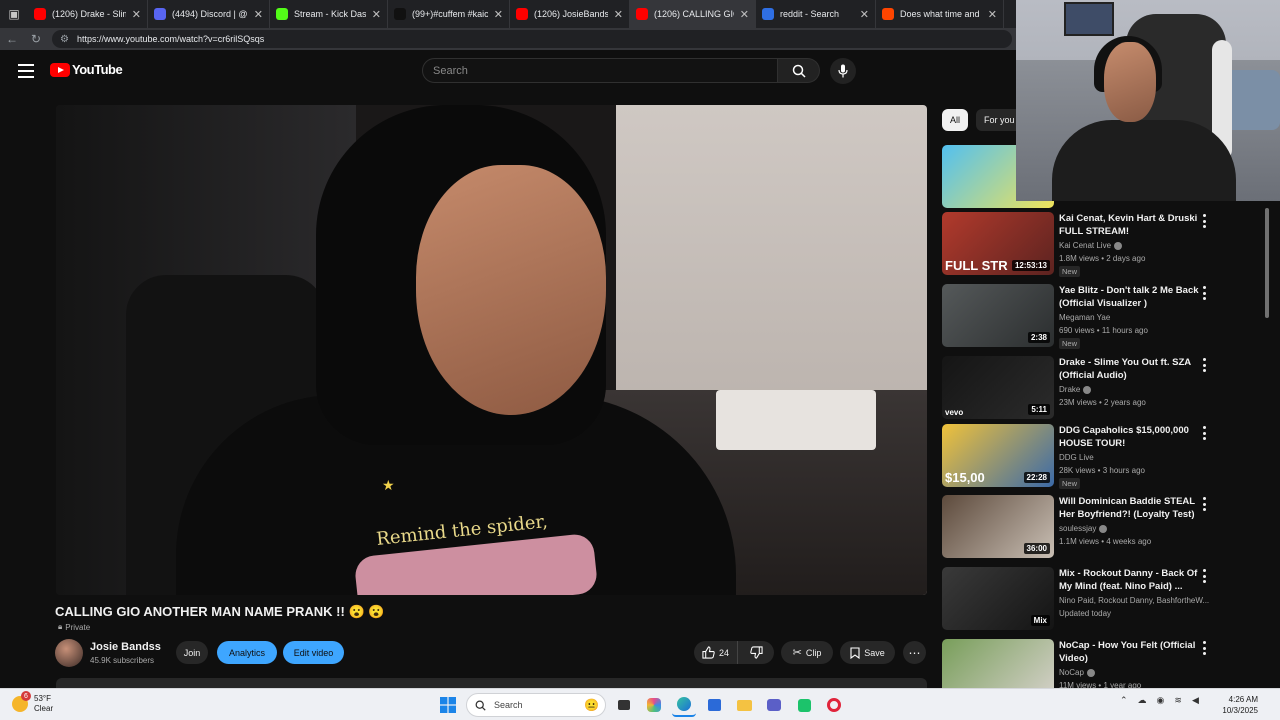 Image resolution: width=1280 pixels, height=720 pixels. Describe the element at coordinates (88, 14) in the screenshot. I see `browser-tab: (1206) Drake - Slime Yo ✕` at that location.